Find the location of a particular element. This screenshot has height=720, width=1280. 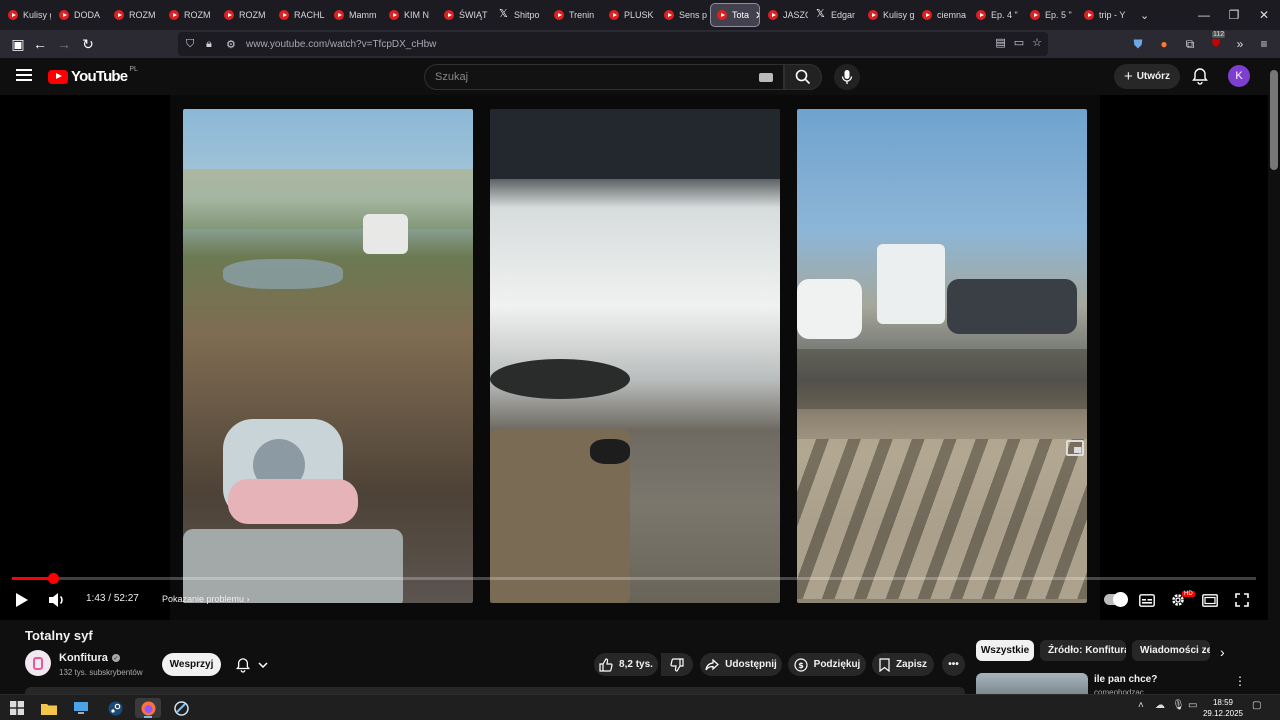

chapter-button: Pokazanie problemu › is located at coordinates (206, 599).